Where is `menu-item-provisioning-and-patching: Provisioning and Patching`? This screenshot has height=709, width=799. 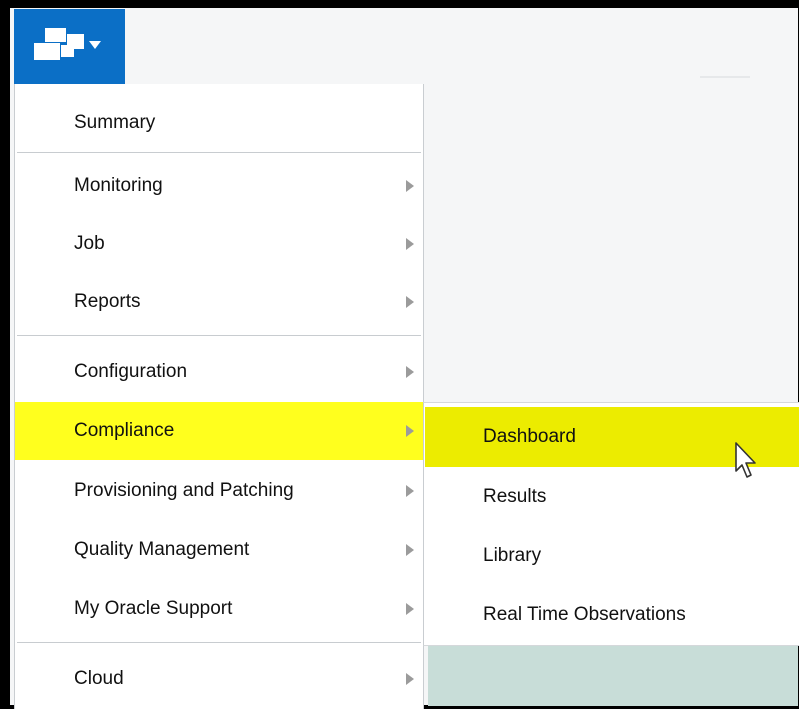
menu-item-provisioning-and-patching: Provisioning and Patching is located at coordinates (219, 491).